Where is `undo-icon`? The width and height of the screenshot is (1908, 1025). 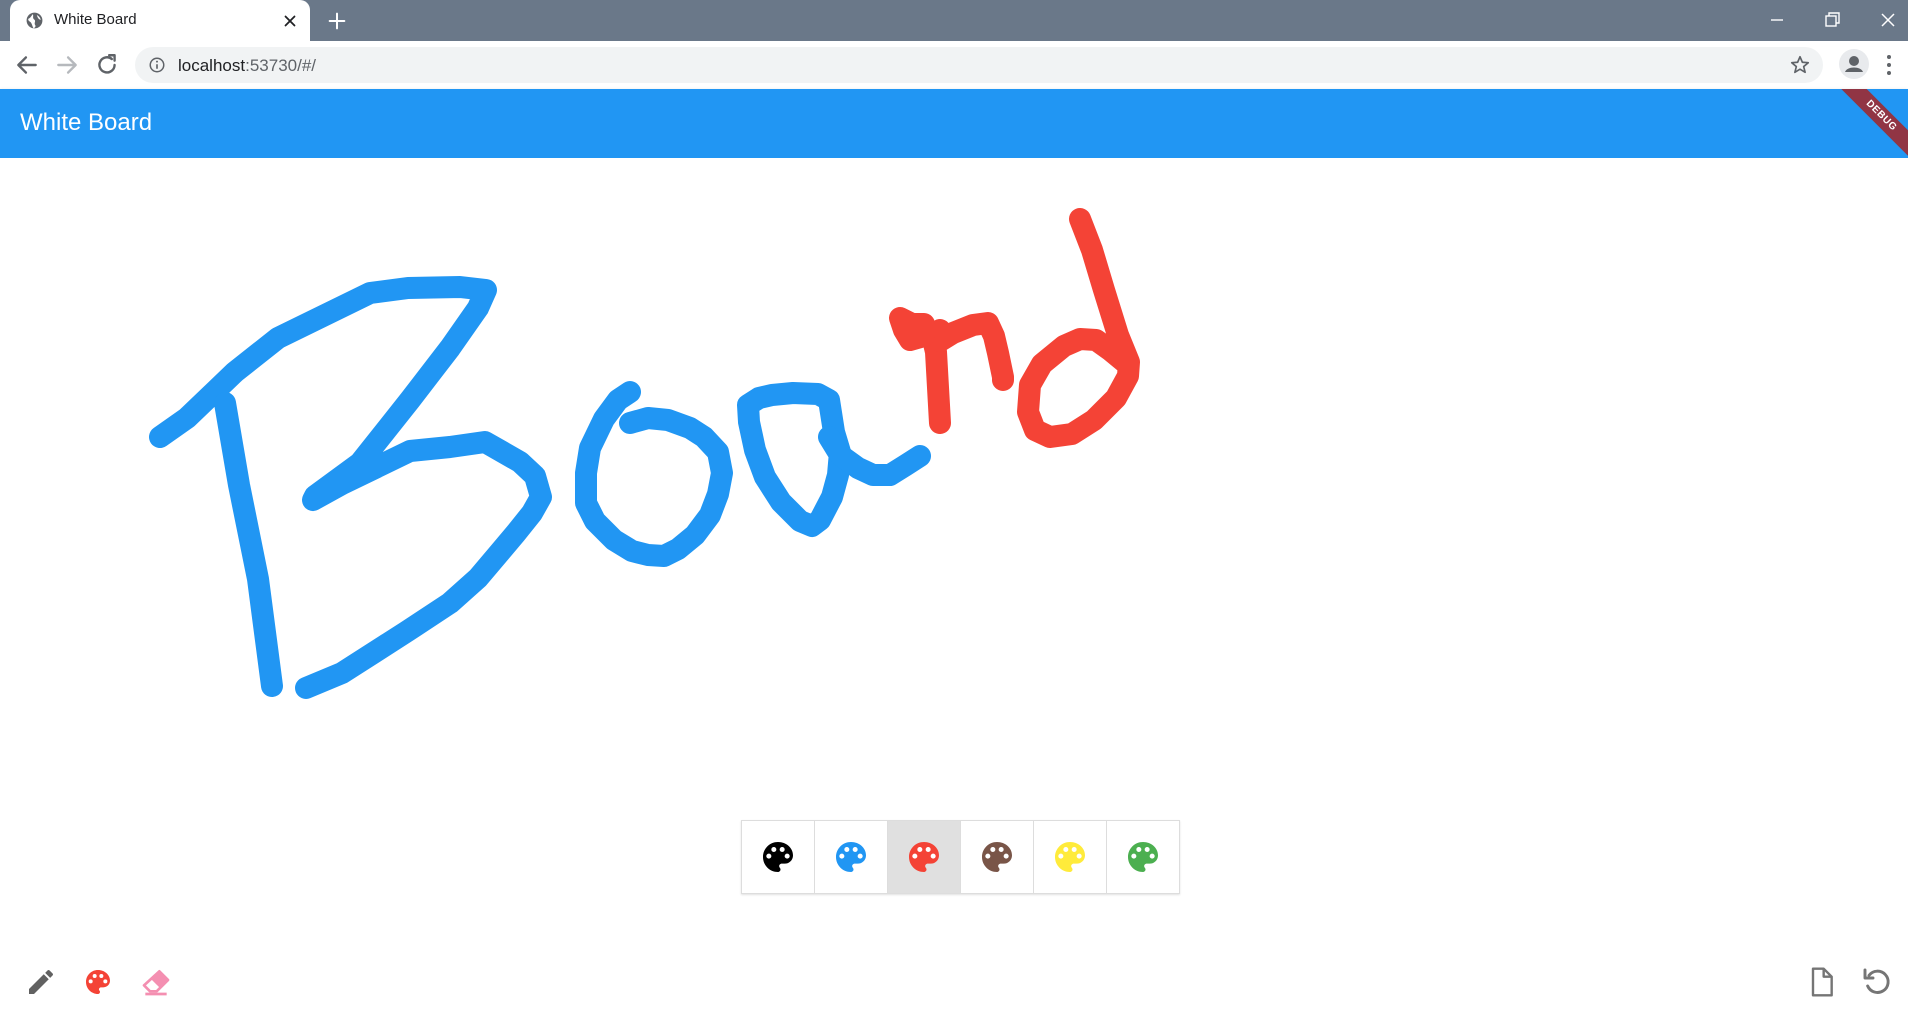
undo-icon is located at coordinates (1876, 981).